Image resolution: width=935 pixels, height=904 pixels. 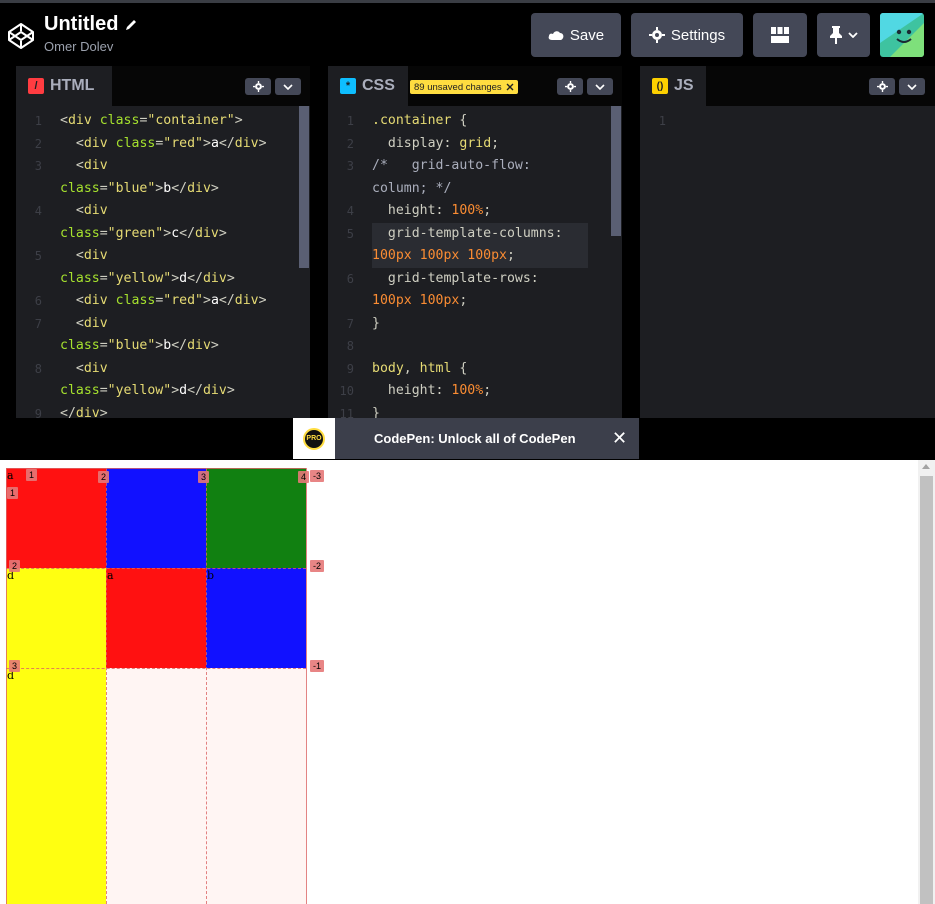 What do you see at coordinates (256, 518) in the screenshot?
I see `grid-cell-green` at bounding box center [256, 518].